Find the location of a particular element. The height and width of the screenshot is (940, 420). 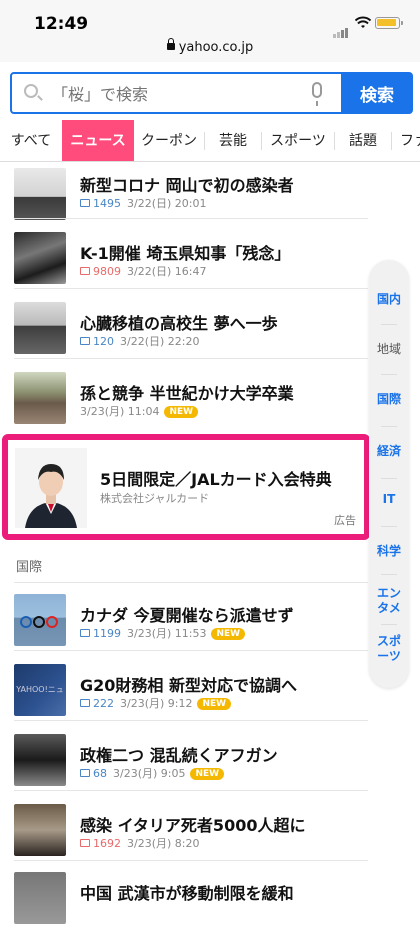

index-it: IT is located at coordinates (389, 499).